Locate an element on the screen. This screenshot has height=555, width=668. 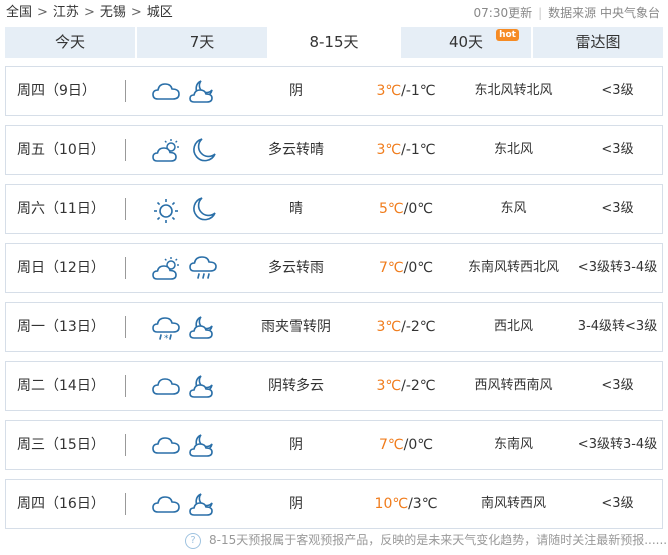
update-time: 07:30更新 is located at coordinates (503, 13).